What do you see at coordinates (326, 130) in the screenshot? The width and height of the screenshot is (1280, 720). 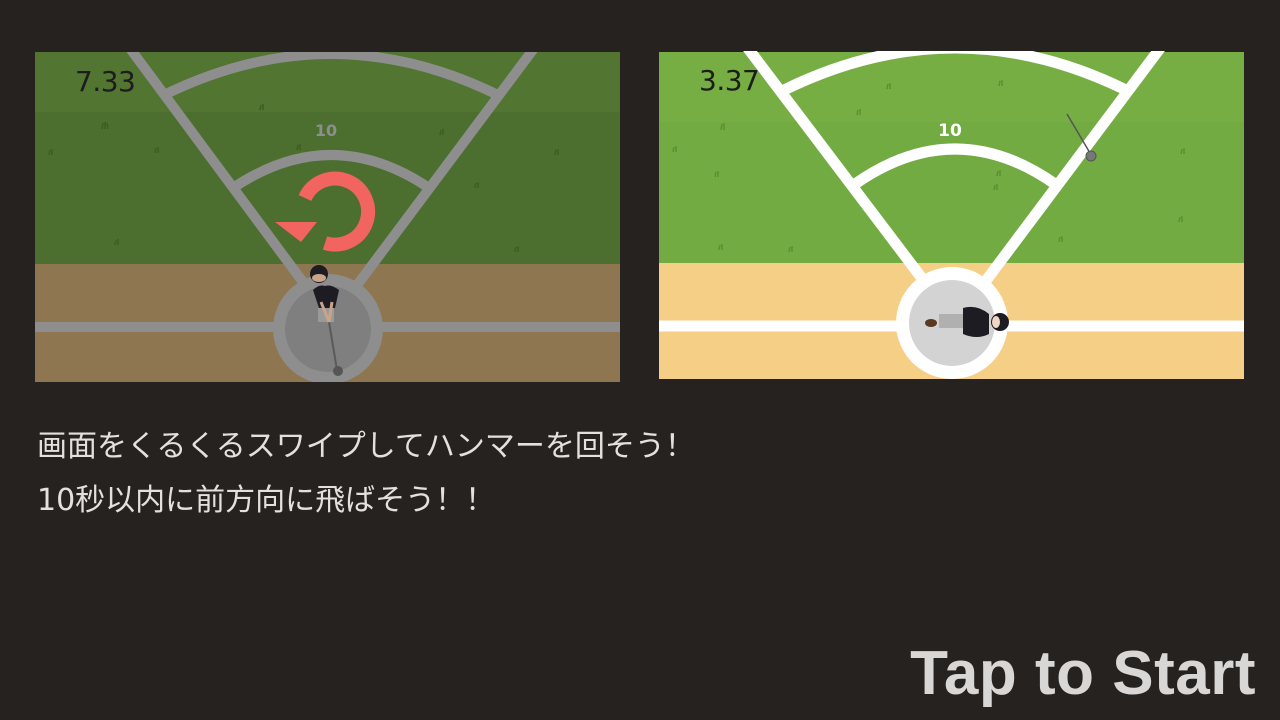 I see `distance-marker-left: 10` at bounding box center [326, 130].